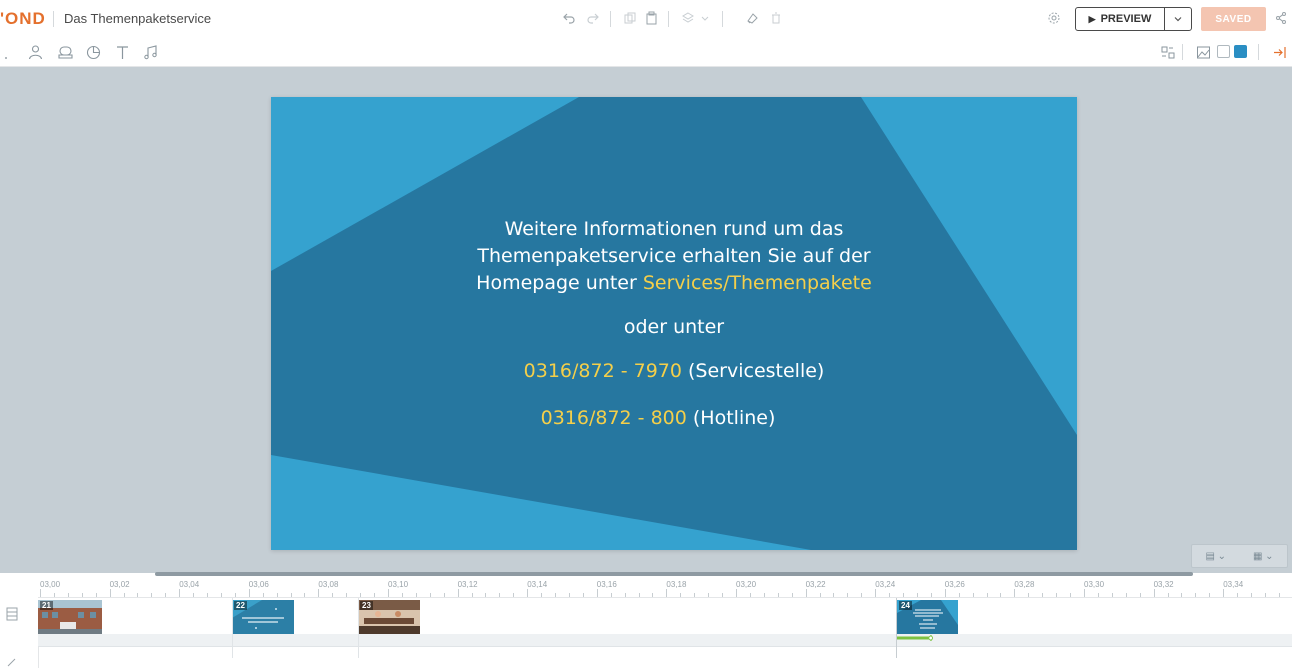 Image resolution: width=1292 pixels, height=668 pixels. I want to click on chevron-down-icon, so click(705, 18).